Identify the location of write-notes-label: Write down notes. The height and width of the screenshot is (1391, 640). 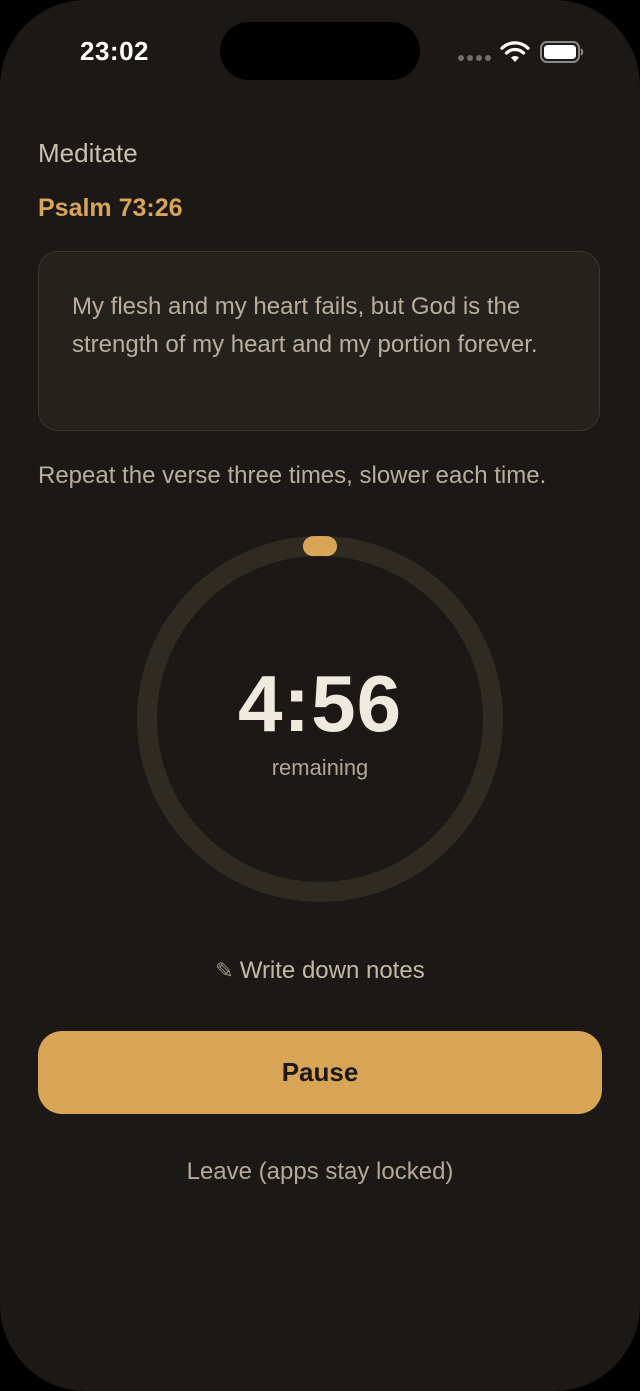
(332, 970).